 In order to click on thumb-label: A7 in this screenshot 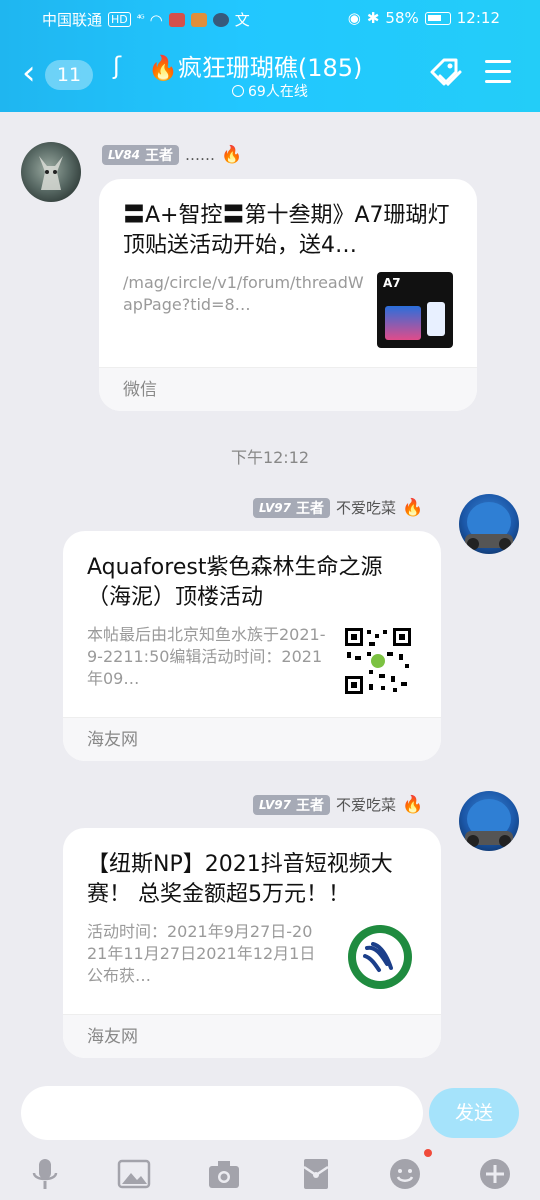, I will do `click(392, 283)`.